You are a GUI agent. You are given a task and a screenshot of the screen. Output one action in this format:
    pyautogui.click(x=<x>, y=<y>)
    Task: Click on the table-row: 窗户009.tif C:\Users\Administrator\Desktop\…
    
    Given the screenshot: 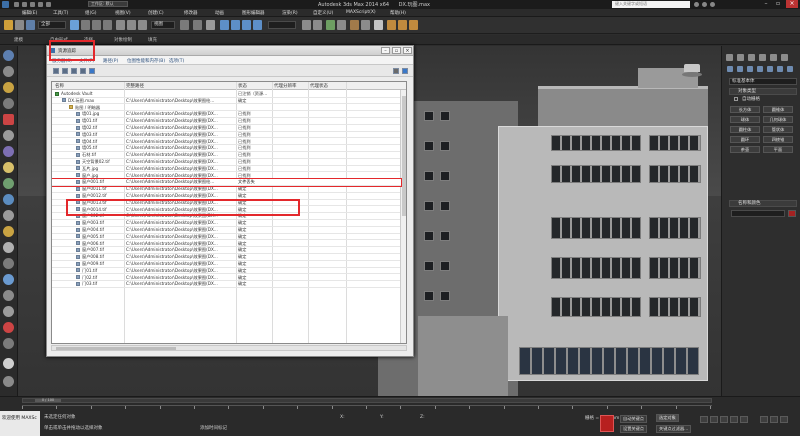 What is the action you would take?
    pyautogui.click(x=226, y=264)
    